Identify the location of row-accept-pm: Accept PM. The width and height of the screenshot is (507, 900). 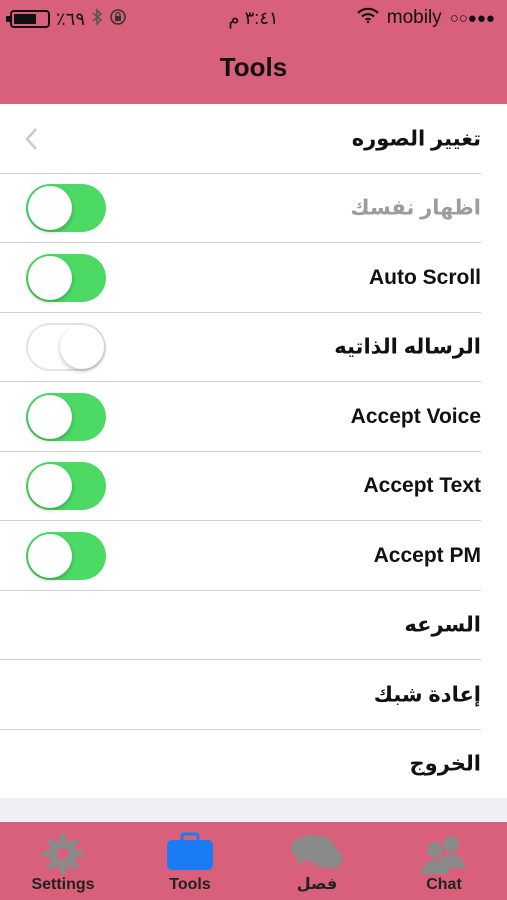
(253, 556).